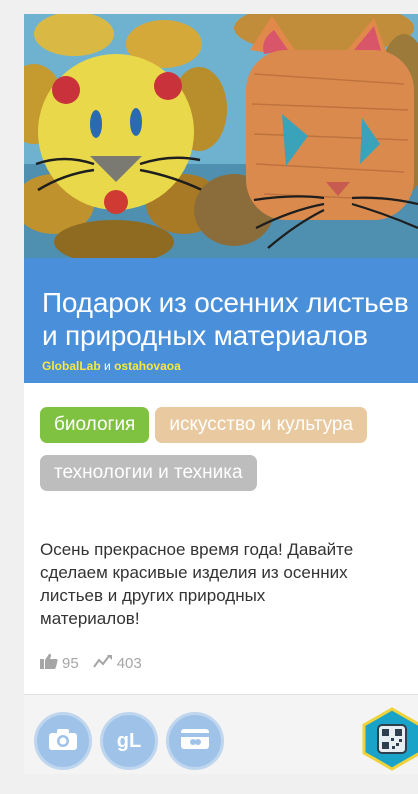 This screenshot has width=418, height=794. What do you see at coordinates (107, 366) in the screenshot?
I see `authors-joiner: и` at bounding box center [107, 366].